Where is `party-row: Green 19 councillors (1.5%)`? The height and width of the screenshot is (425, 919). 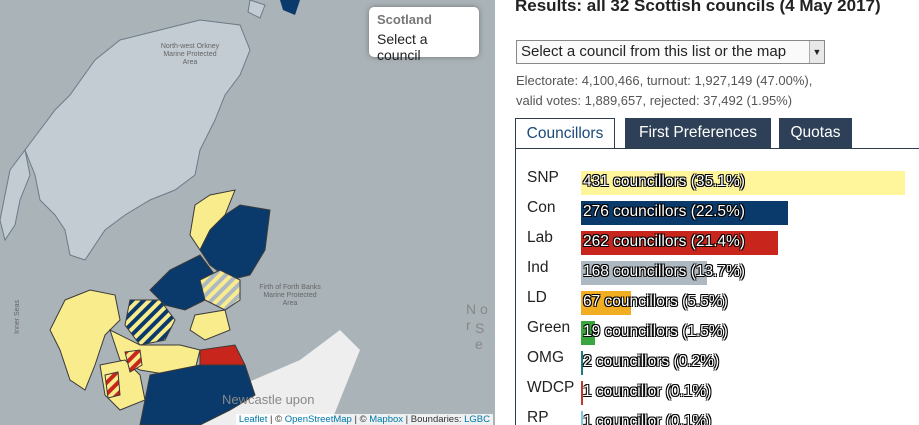
party-row: Green 19 councillors (1.5%) is located at coordinates (717, 332).